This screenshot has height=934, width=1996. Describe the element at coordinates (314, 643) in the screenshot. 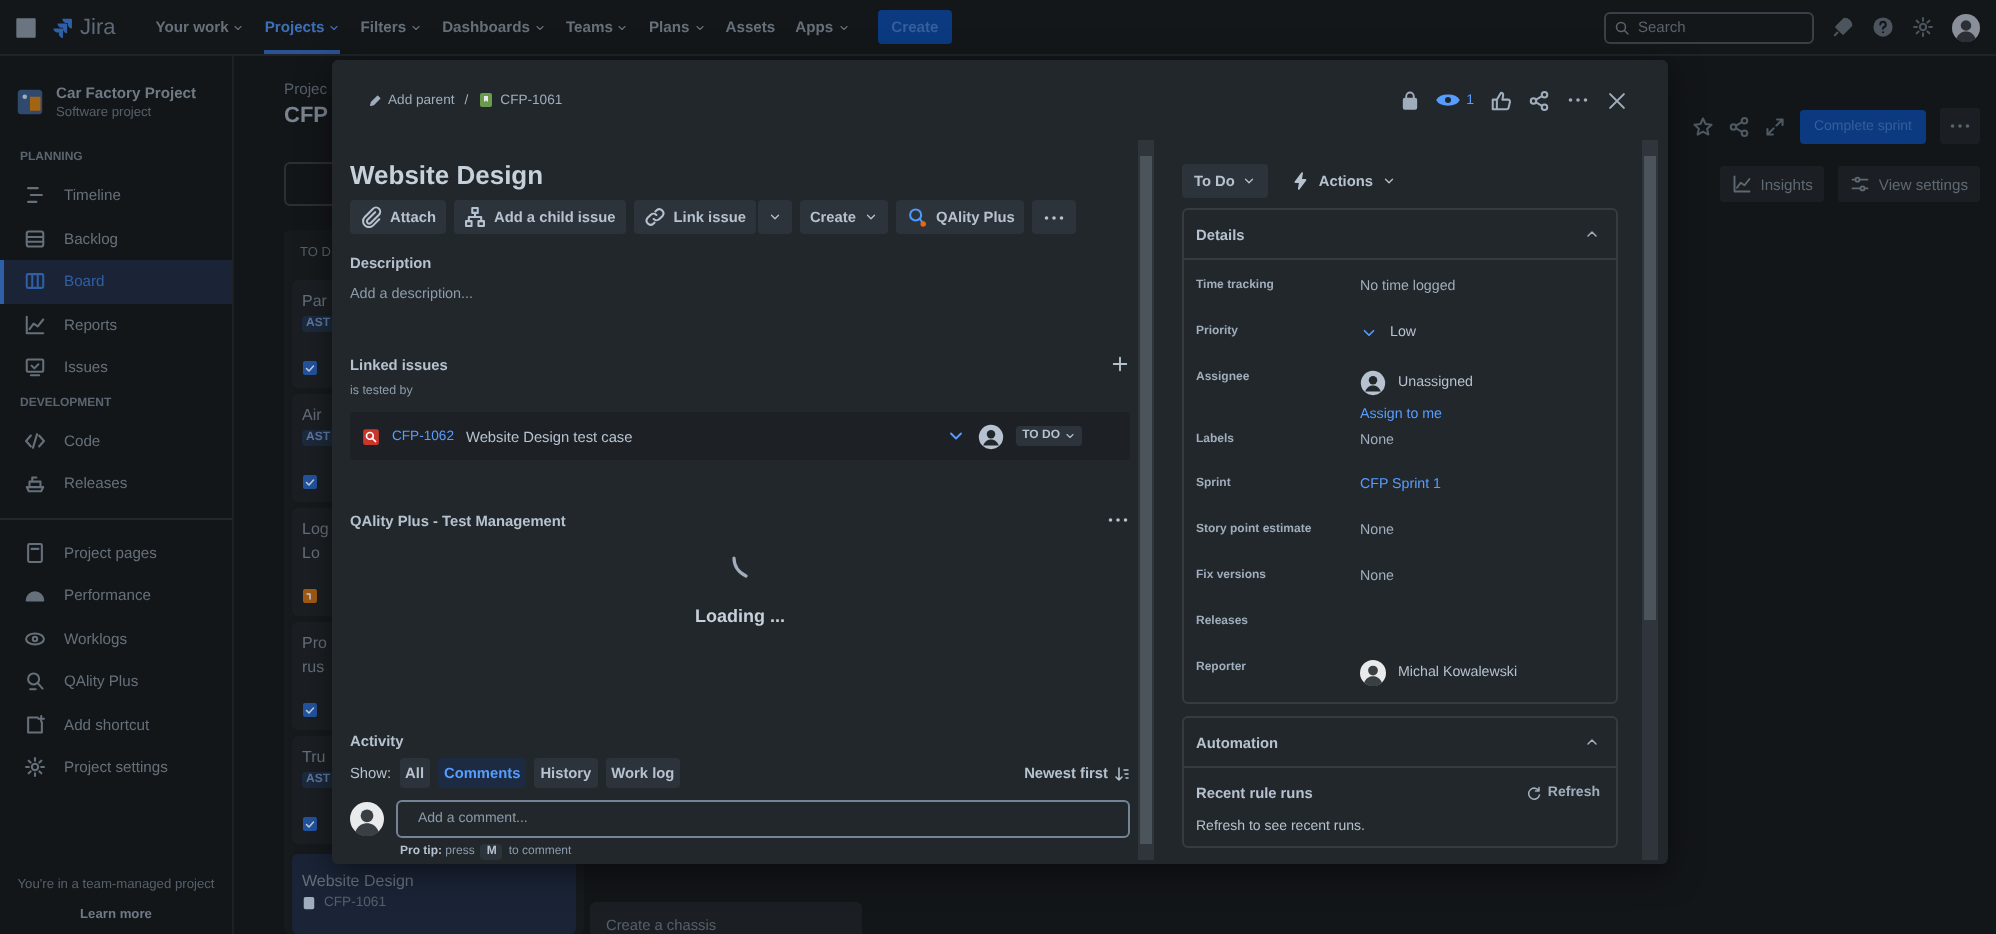

I see `card-title: Pro` at that location.